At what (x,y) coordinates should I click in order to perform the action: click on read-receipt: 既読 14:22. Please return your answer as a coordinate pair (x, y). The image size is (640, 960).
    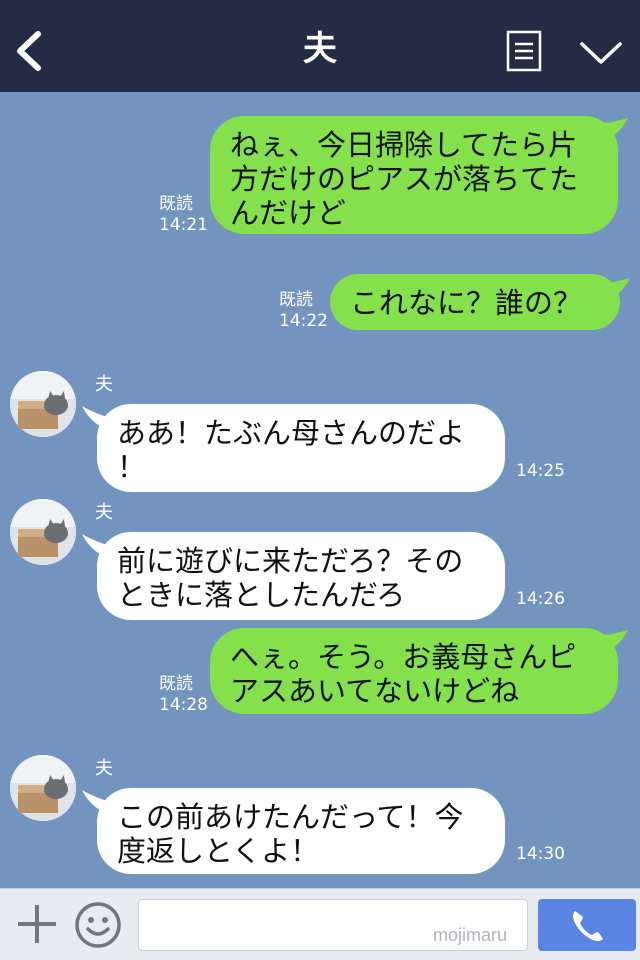
    Looking at the image, I should click on (303, 311).